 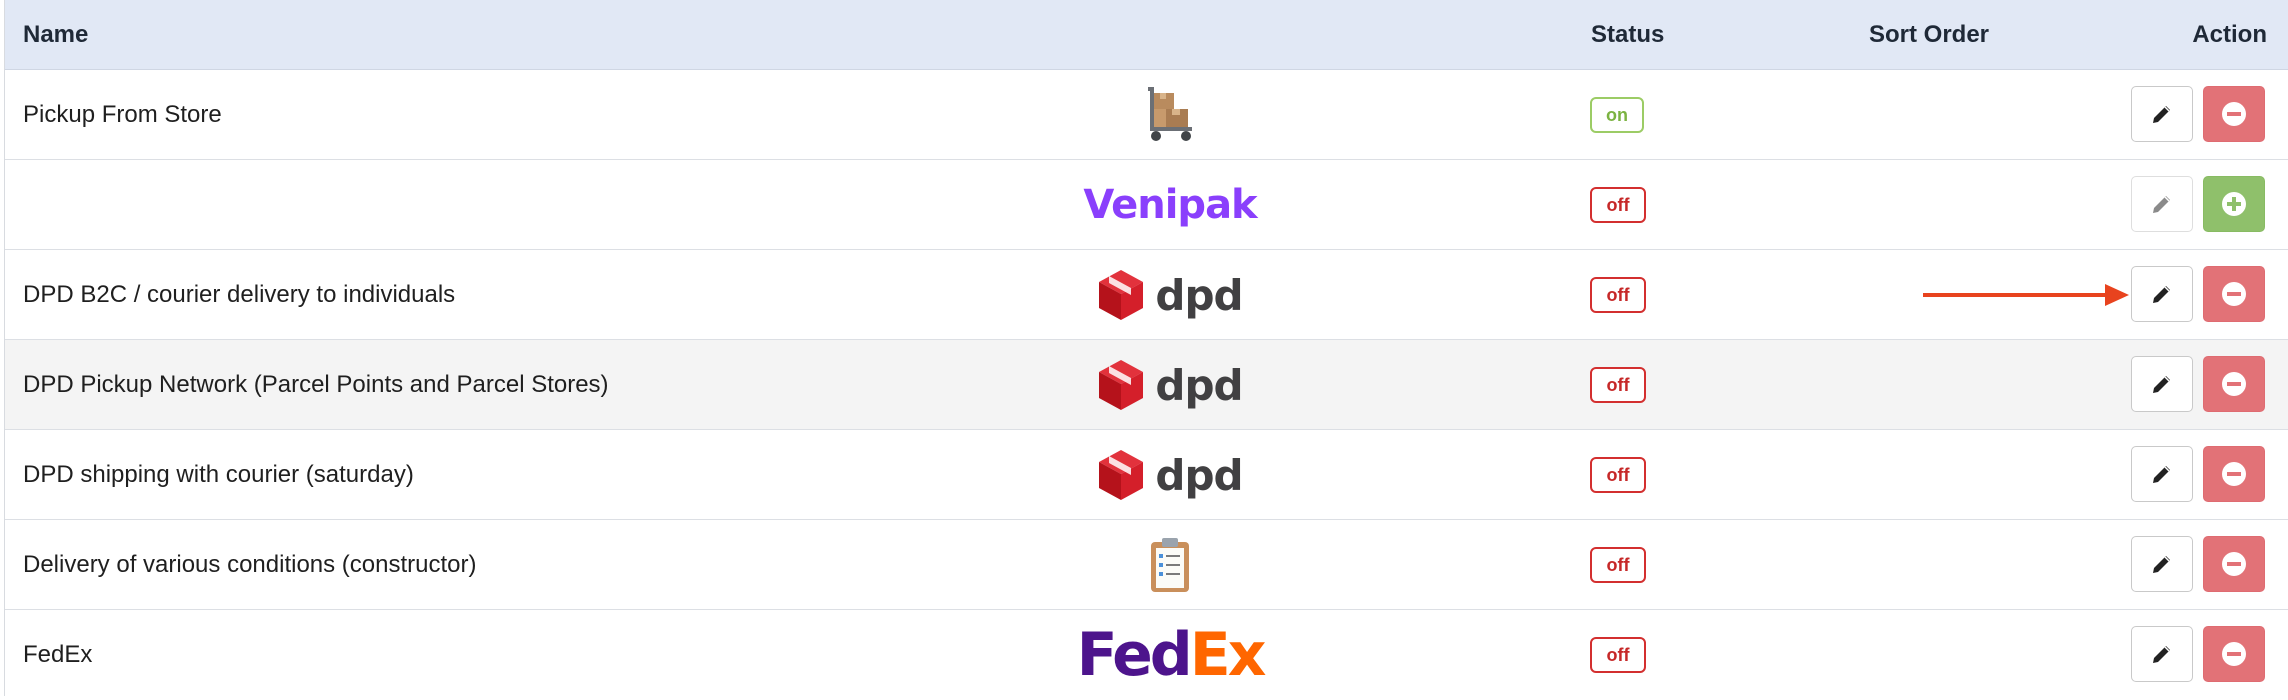 What do you see at coordinates (2026, 295) in the screenshot?
I see `arrow-annotation` at bounding box center [2026, 295].